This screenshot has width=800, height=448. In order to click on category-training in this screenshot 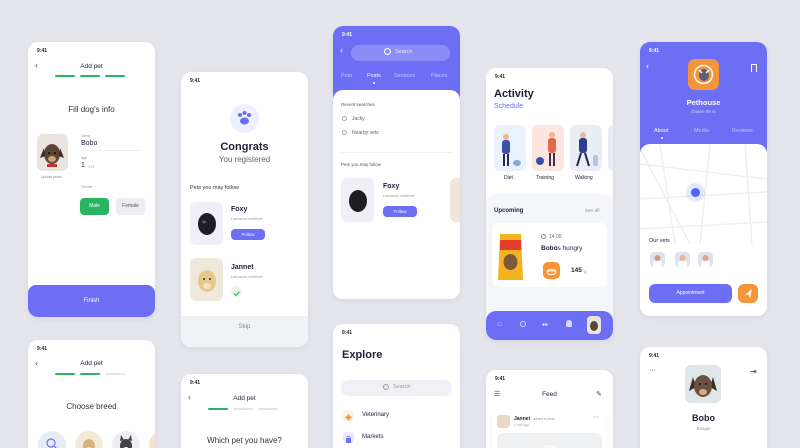, I will do `click(548, 148)`.